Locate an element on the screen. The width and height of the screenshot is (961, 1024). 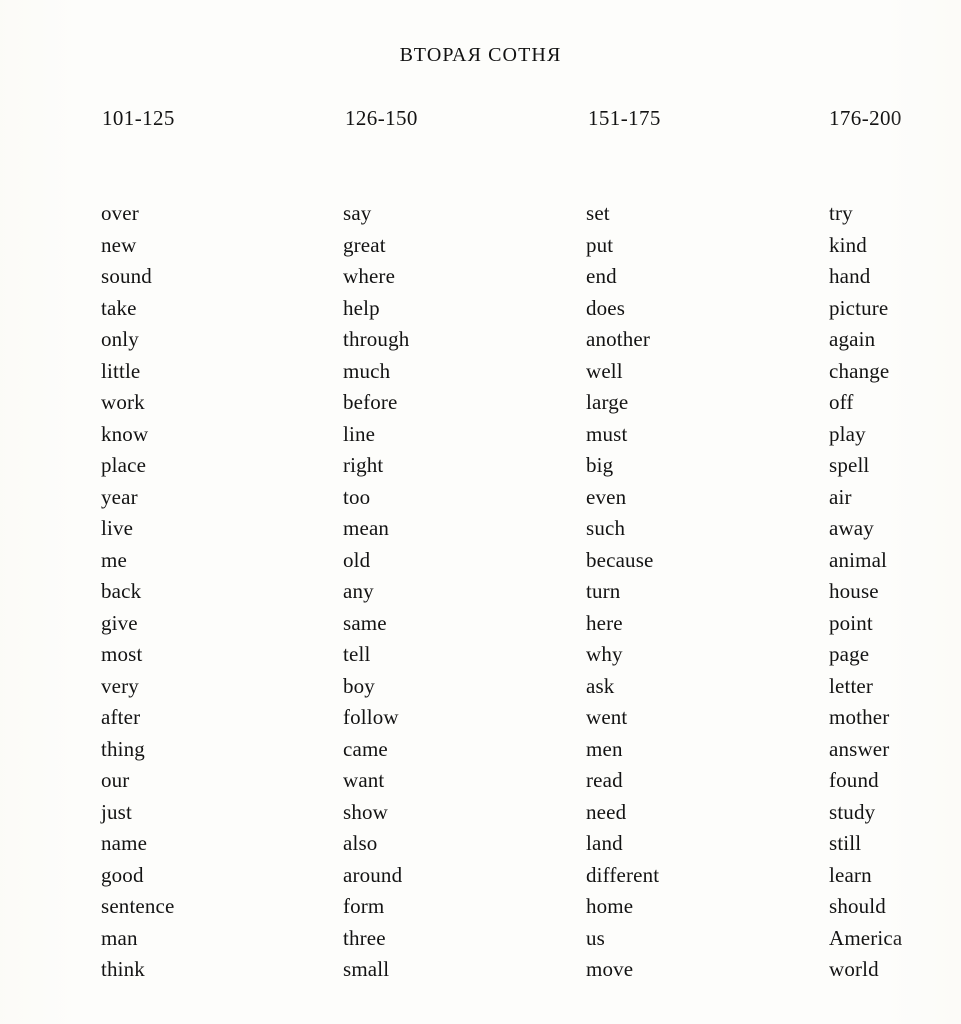
column-headers: 101-125 126-150 151-175 176-200 is located at coordinates (480, 121).